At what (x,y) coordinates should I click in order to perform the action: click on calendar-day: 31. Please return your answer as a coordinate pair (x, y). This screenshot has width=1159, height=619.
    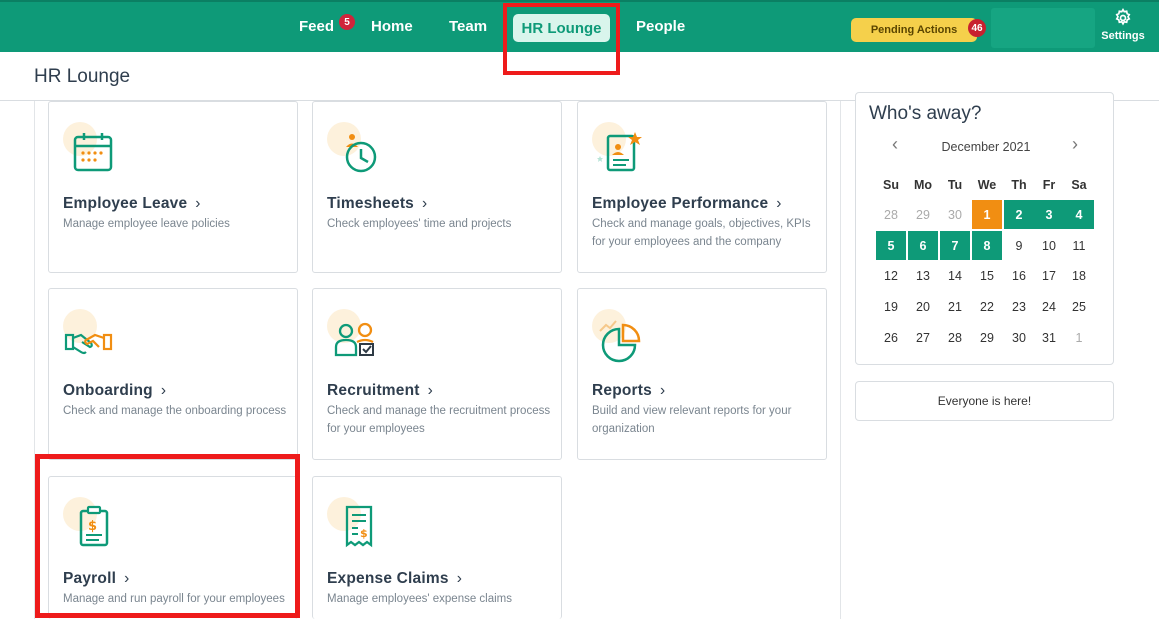
    Looking at the image, I should click on (1049, 337).